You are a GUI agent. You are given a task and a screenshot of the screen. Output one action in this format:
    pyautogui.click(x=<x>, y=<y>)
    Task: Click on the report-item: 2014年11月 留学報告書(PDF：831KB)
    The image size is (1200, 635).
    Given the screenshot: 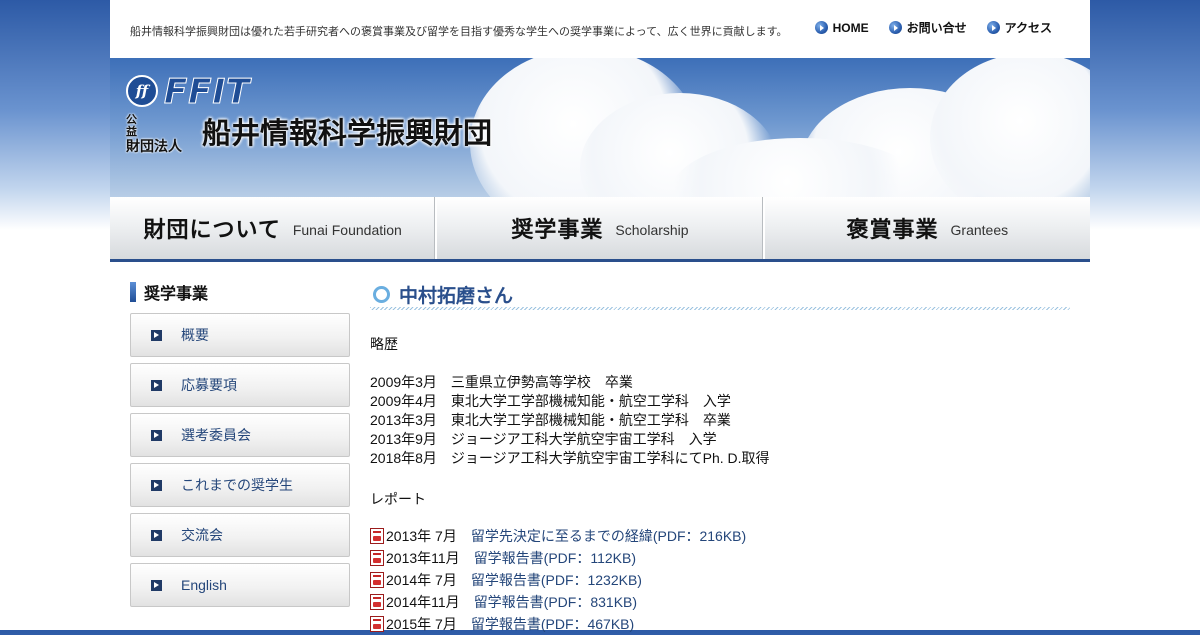 What is the action you would take?
    pyautogui.click(x=720, y=602)
    